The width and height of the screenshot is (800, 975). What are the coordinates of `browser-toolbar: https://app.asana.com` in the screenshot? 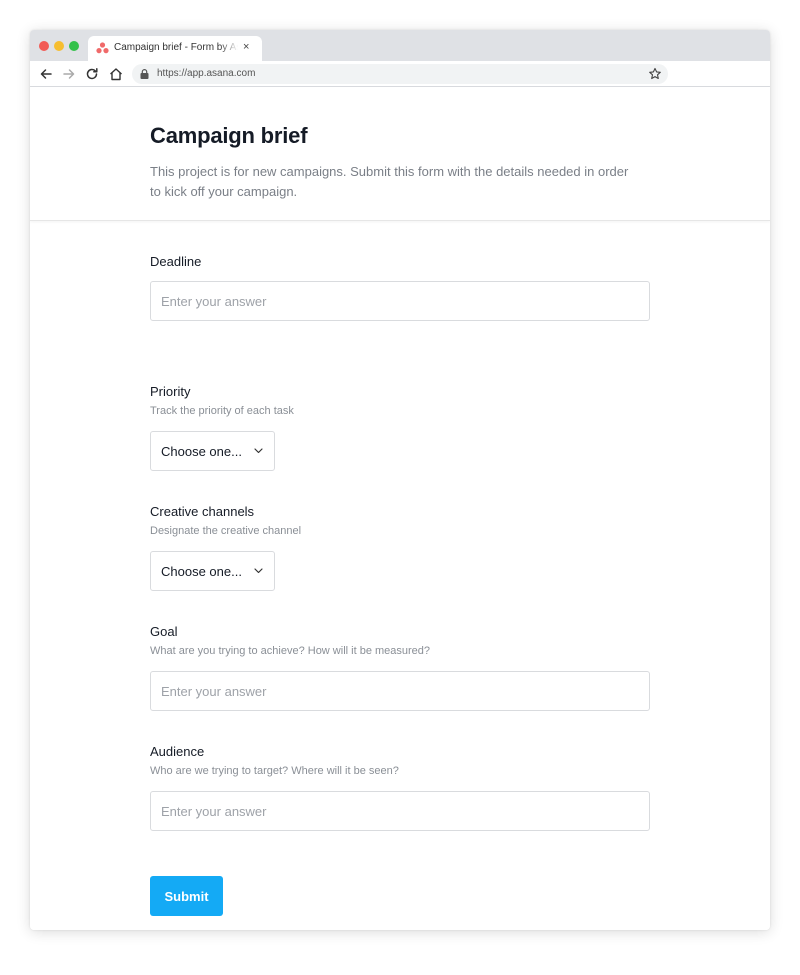 It's located at (400, 74).